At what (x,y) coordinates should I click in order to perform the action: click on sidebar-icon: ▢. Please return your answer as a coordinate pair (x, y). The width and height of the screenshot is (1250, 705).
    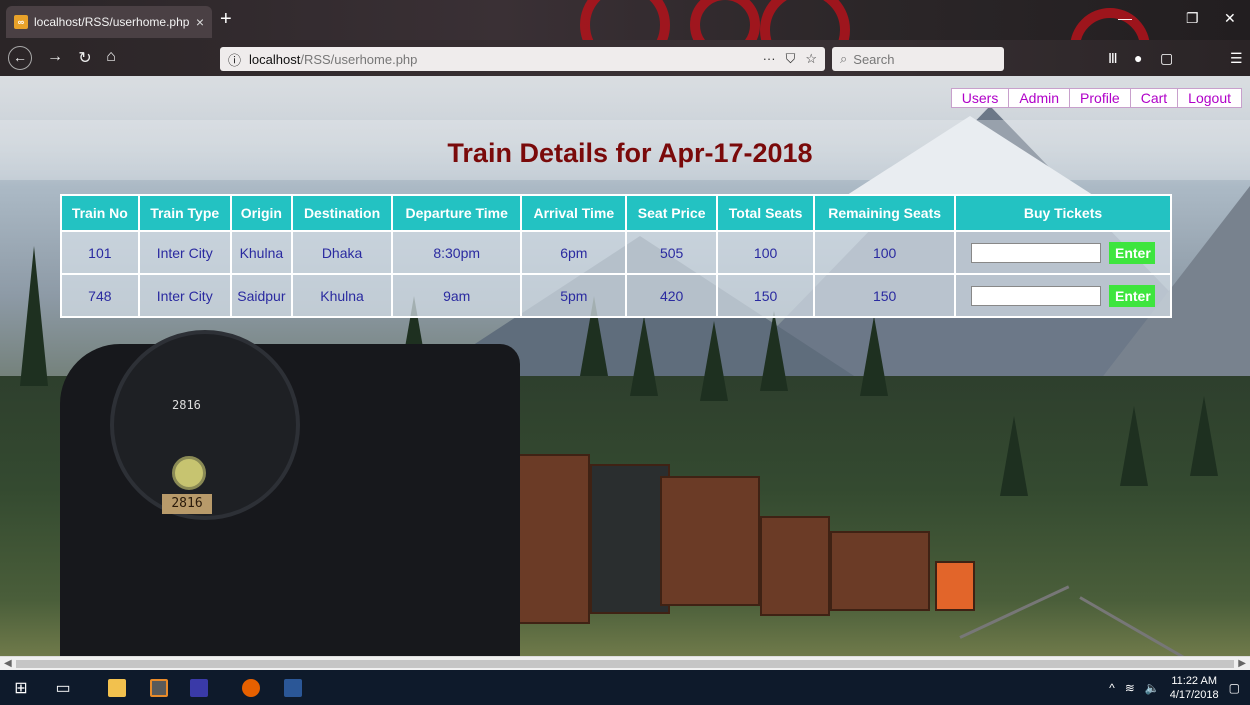
    Looking at the image, I should click on (1166, 58).